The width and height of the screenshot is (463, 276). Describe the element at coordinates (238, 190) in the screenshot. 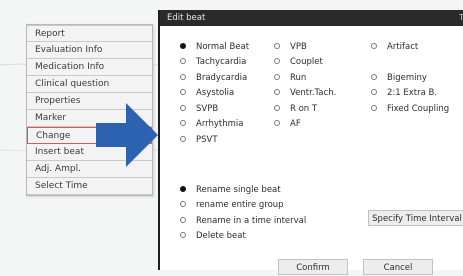

I see `rename-option-label: Rename single beat` at that location.